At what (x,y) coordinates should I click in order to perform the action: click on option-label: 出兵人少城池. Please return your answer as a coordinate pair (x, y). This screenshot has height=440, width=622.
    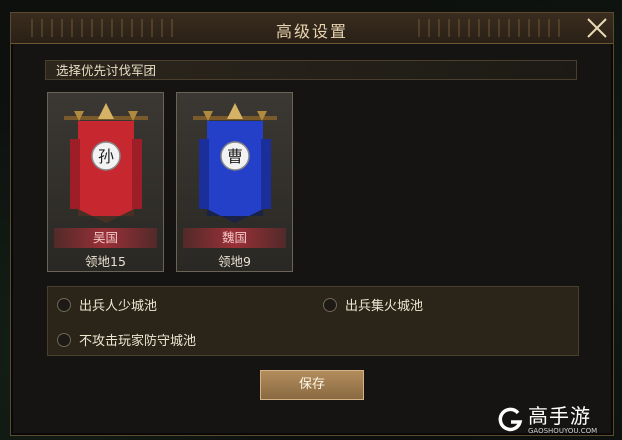
    Looking at the image, I should click on (118, 306).